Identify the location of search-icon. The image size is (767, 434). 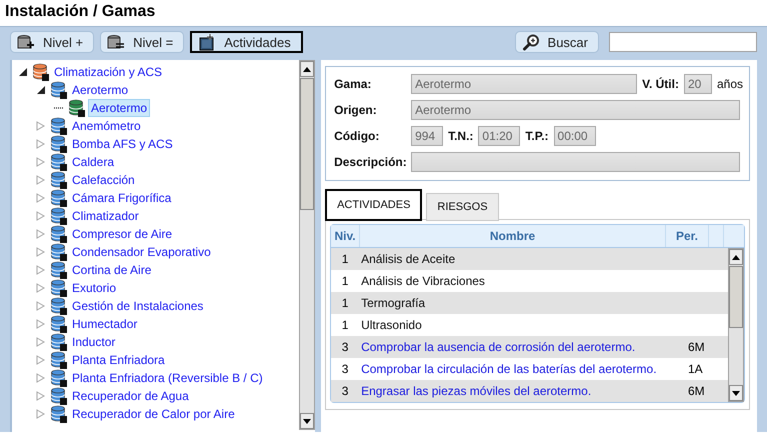
(531, 42).